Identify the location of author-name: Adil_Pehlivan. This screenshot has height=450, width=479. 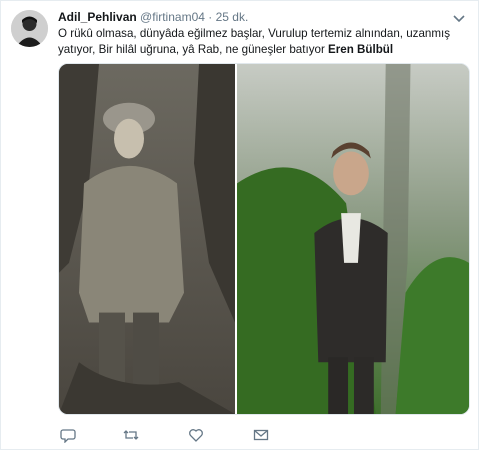
(97, 17).